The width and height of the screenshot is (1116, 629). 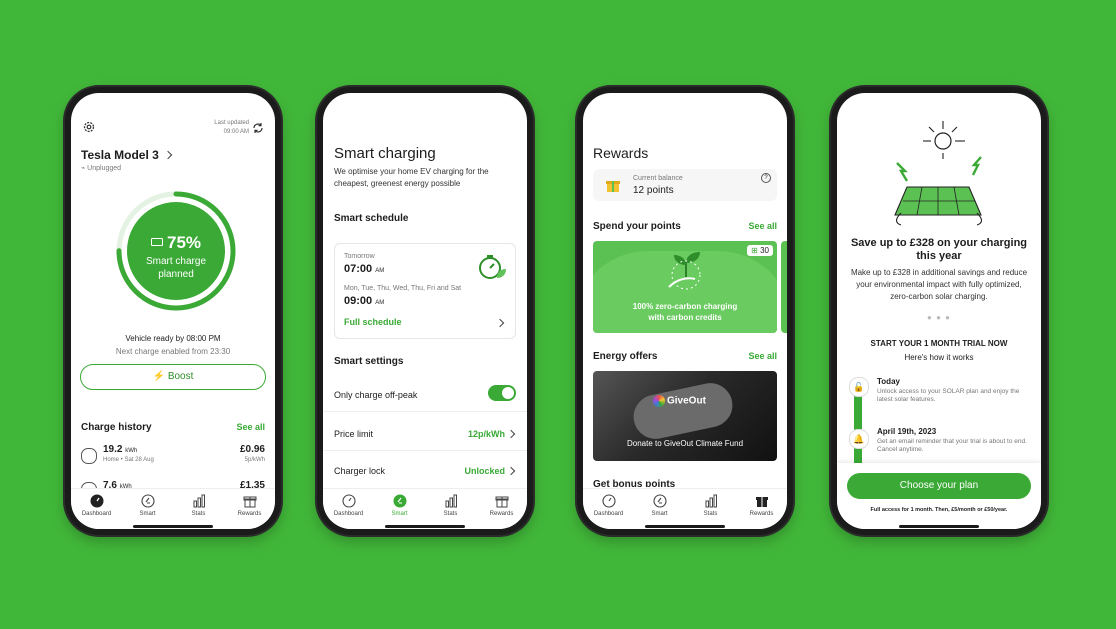 I want to click on smart-settings-title: Smart settings, so click(x=369, y=361).